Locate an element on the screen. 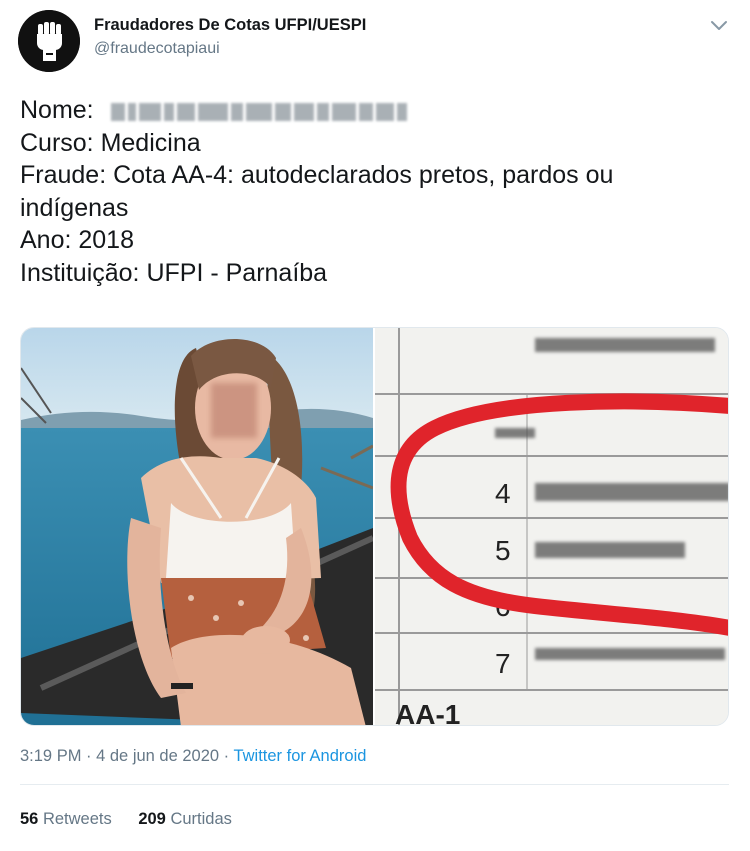 The height and width of the screenshot is (851, 750). author-avatar is located at coordinates (49, 41).